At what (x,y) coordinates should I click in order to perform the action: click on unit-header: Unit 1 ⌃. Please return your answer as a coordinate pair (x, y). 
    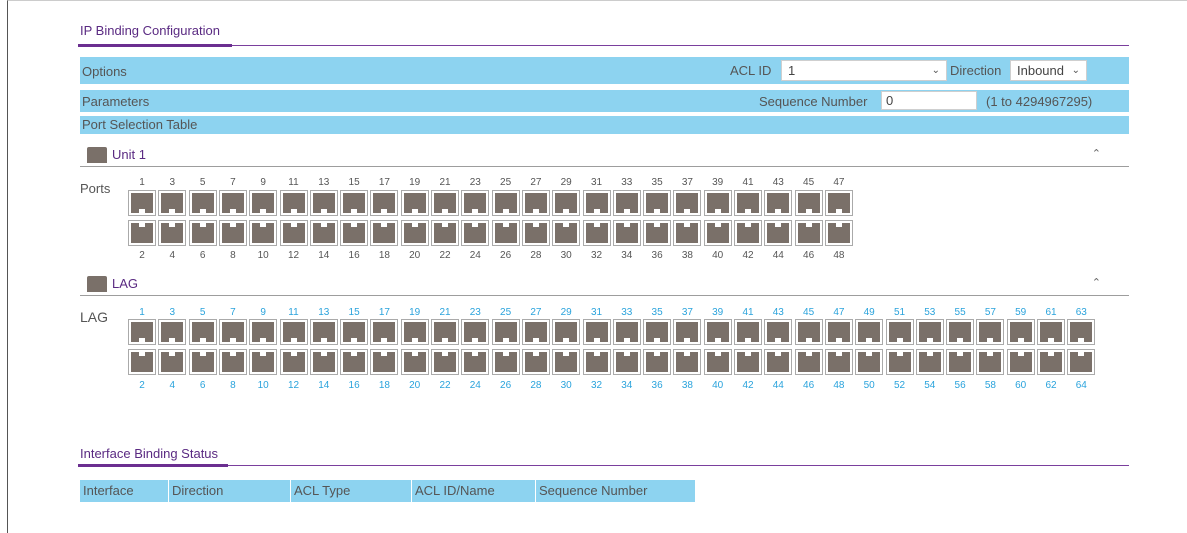
    Looking at the image, I should click on (604, 156).